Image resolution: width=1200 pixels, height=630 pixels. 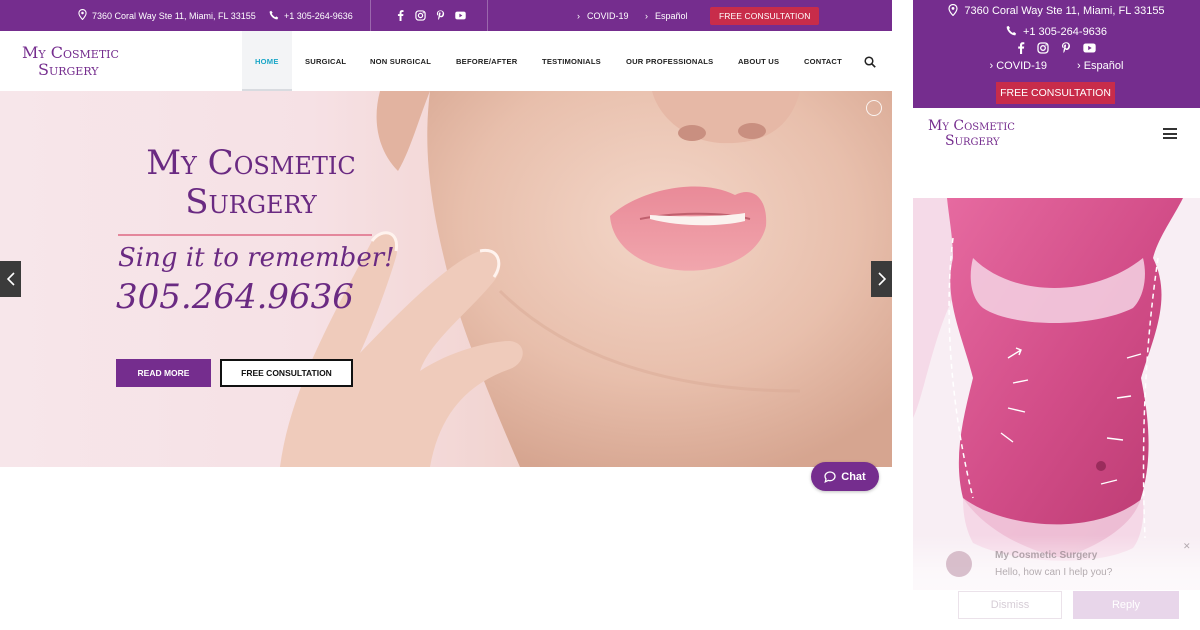 I want to click on mobile-phone-link: +1 305-264-9636, so click(x=1056, y=32).